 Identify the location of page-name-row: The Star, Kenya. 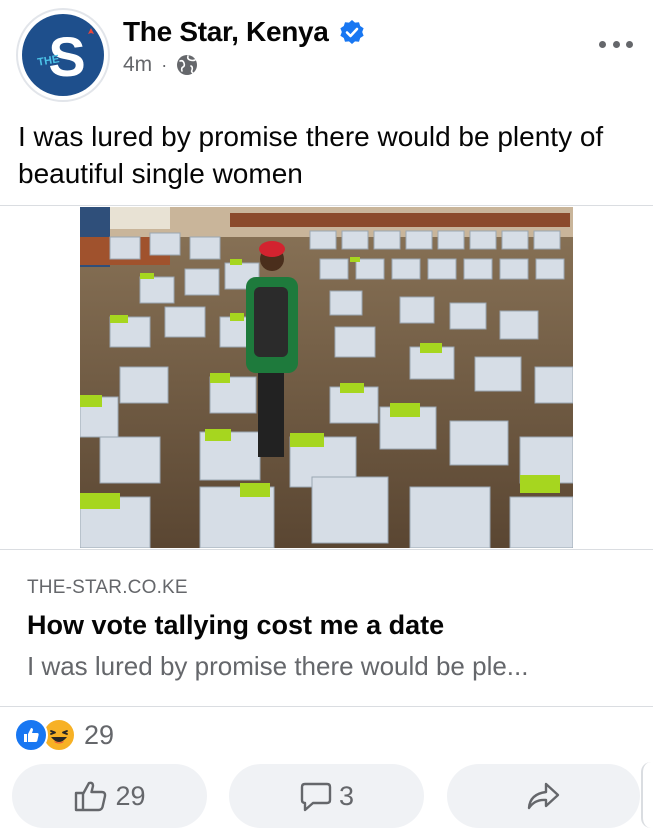
(244, 32).